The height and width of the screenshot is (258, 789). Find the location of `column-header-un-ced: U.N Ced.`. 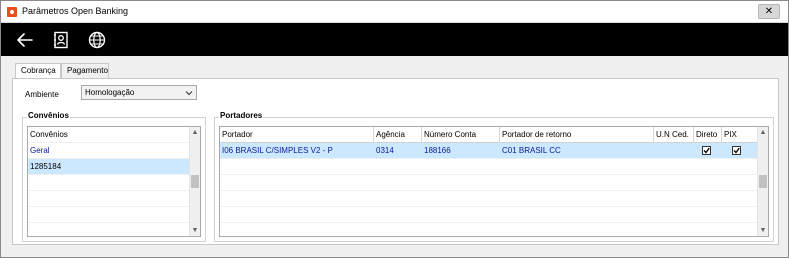

column-header-un-ced: U.N Ced. is located at coordinates (674, 135).